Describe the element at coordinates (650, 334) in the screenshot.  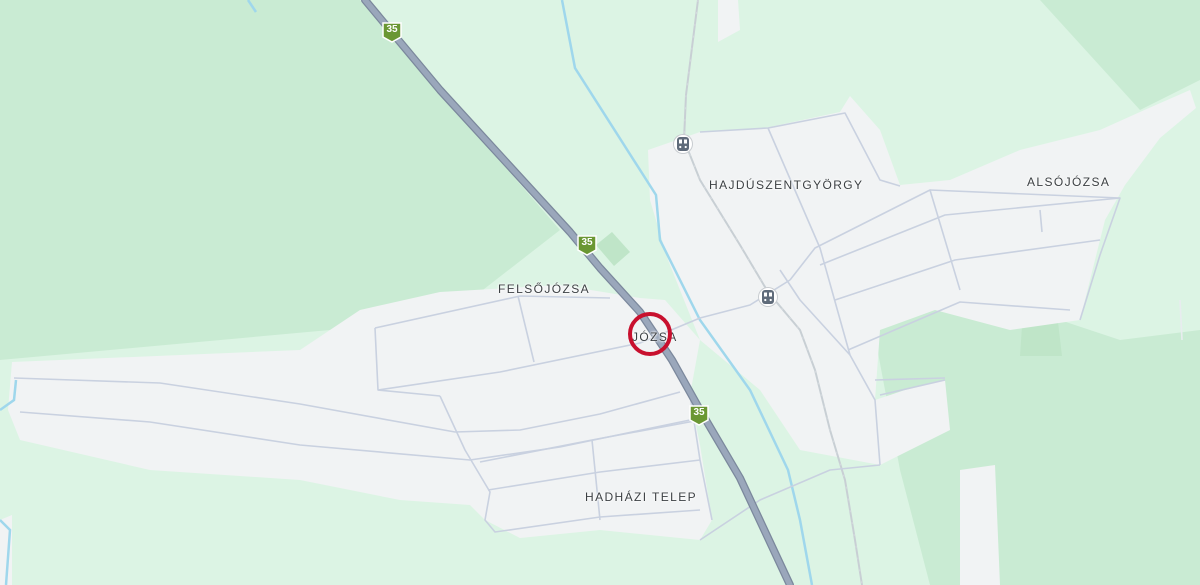
I see `selected-location-ring-icon` at that location.